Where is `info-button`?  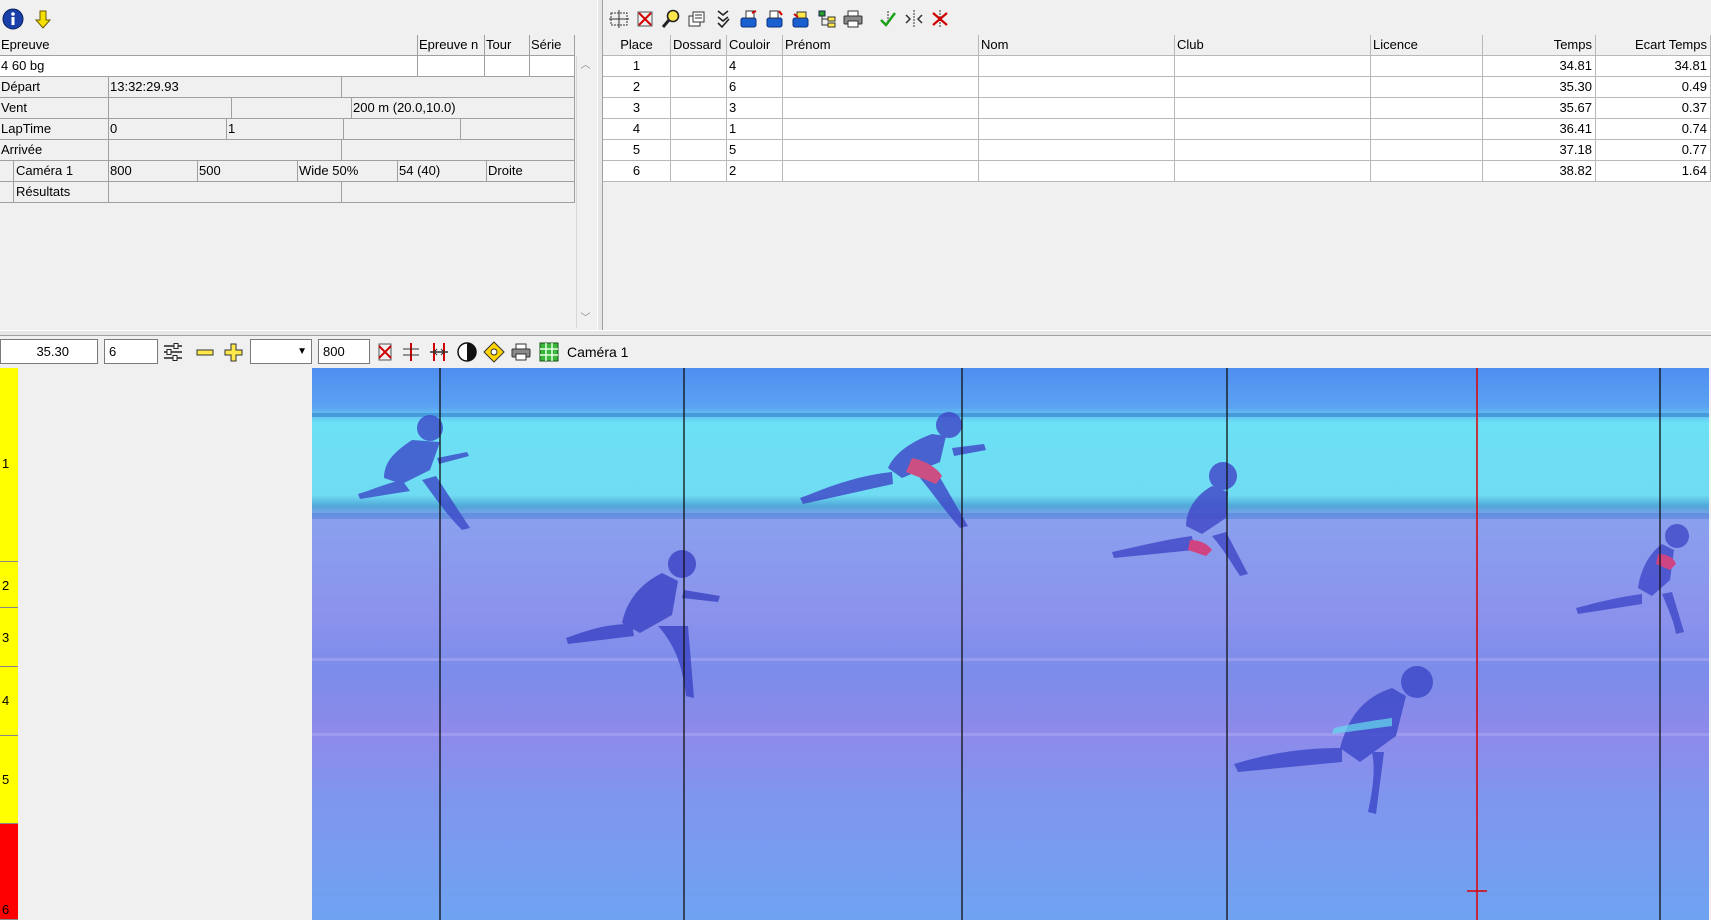
info-button is located at coordinates (13, 19).